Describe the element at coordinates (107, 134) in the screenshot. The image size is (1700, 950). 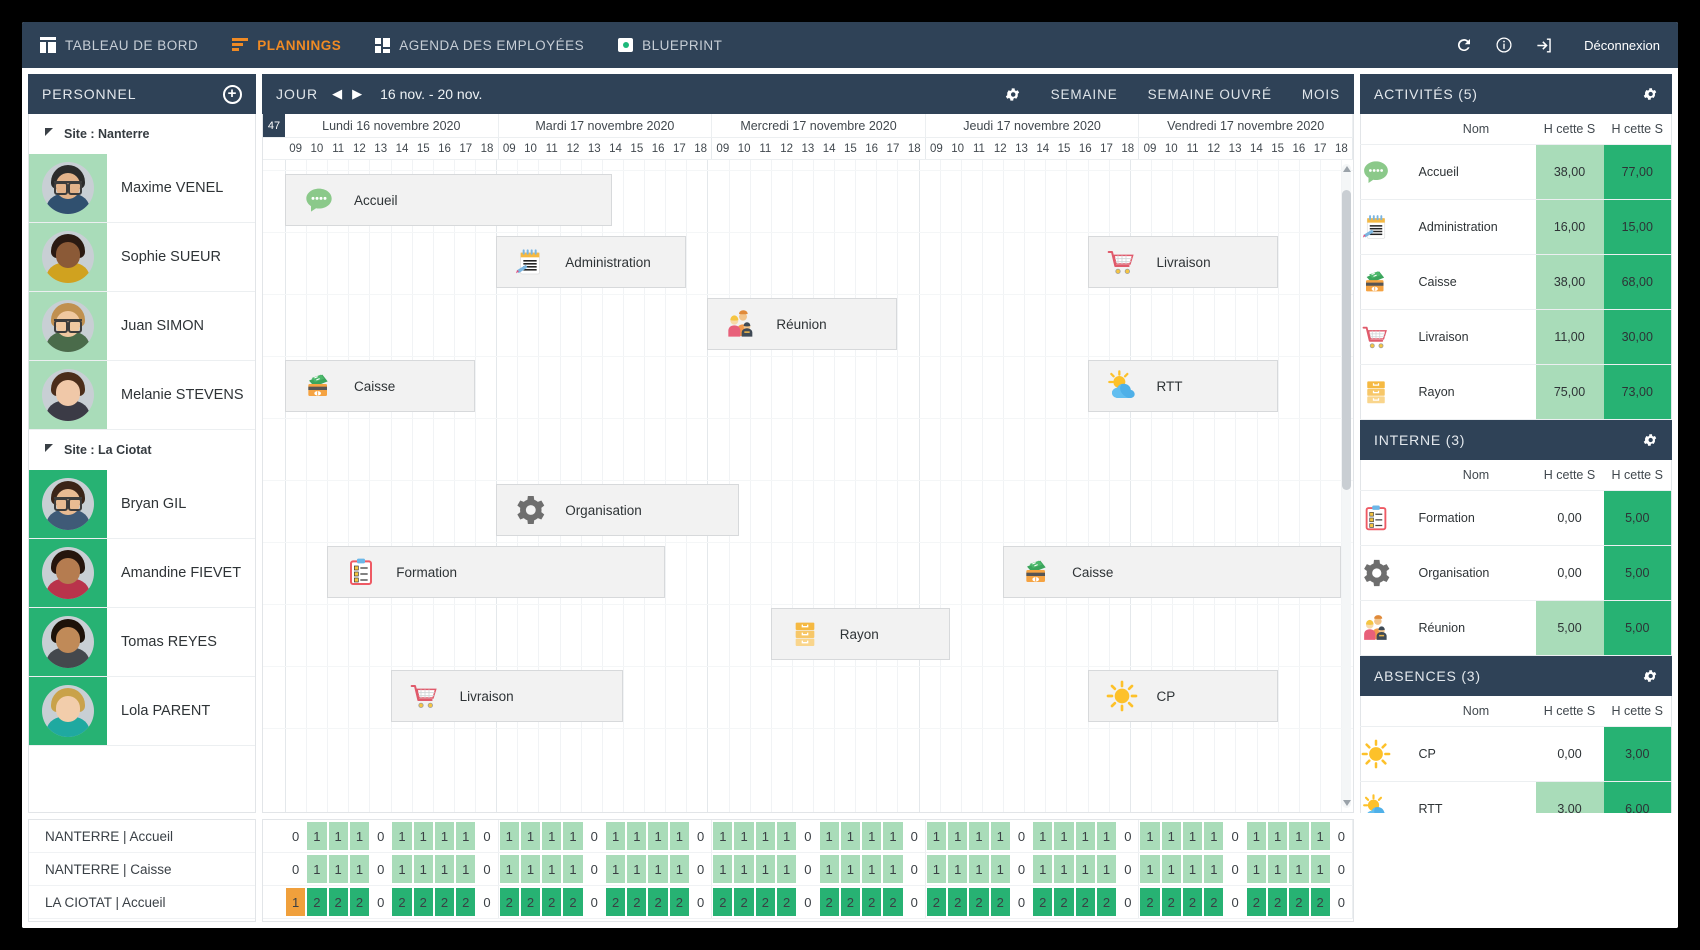
I see `site-label: Site : Nanterre` at that location.